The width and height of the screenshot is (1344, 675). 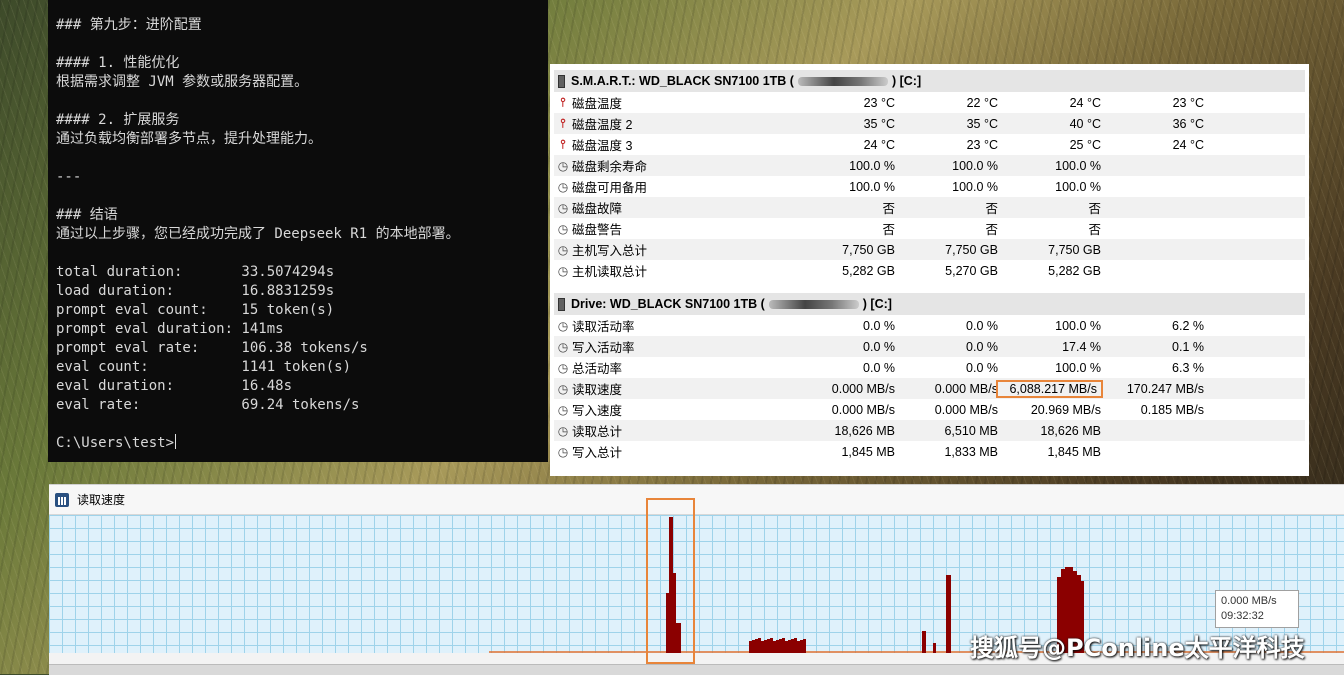 I want to click on sensor-value: 35 °C, so click(x=982, y=123).